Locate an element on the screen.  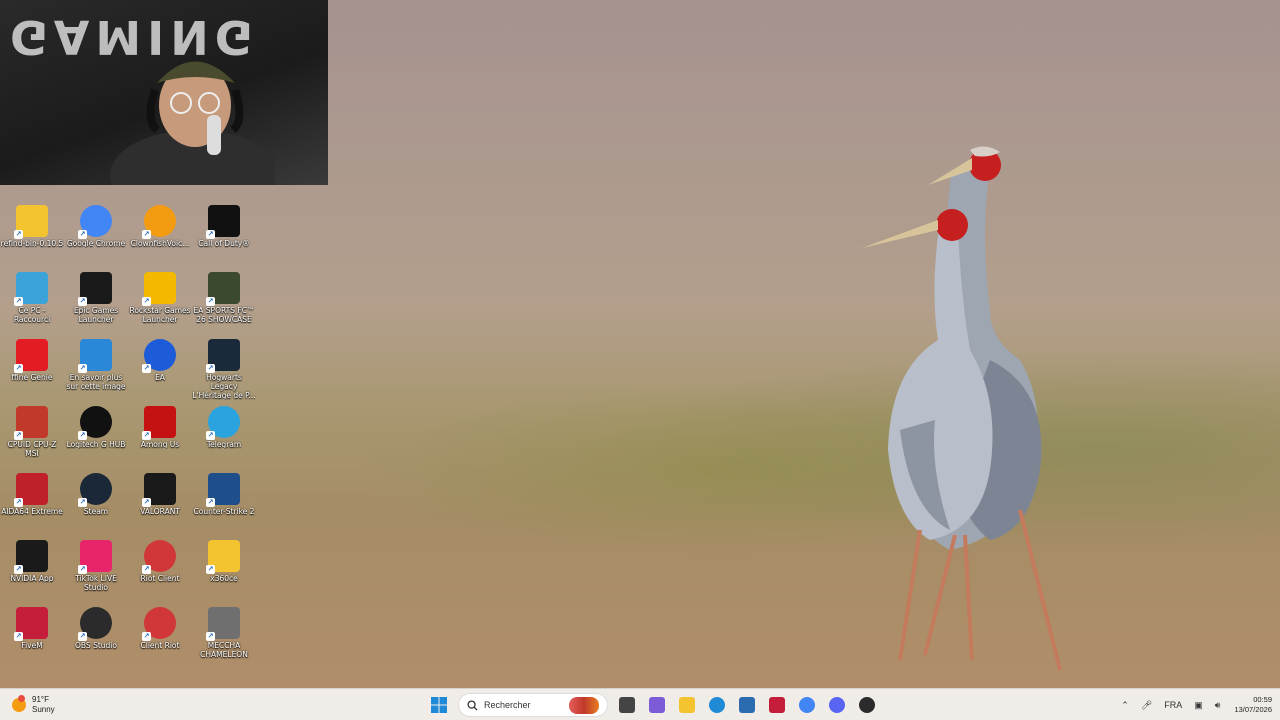
taskbar-app-chrome is located at coordinates (807, 705).